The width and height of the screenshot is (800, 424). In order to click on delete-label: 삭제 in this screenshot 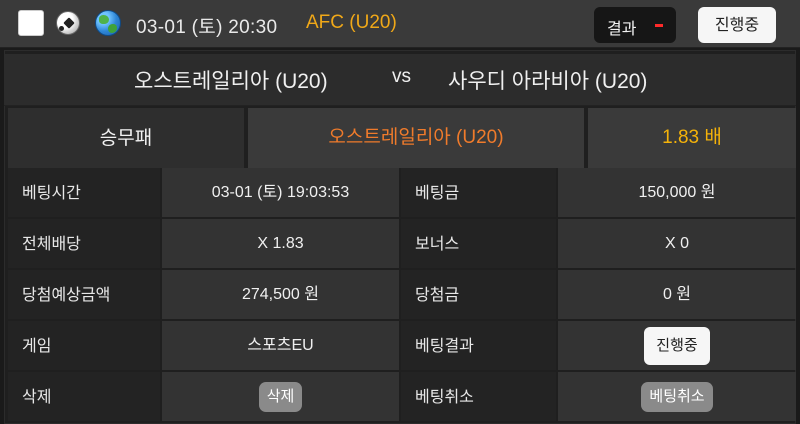, I will do `click(84, 396)`.